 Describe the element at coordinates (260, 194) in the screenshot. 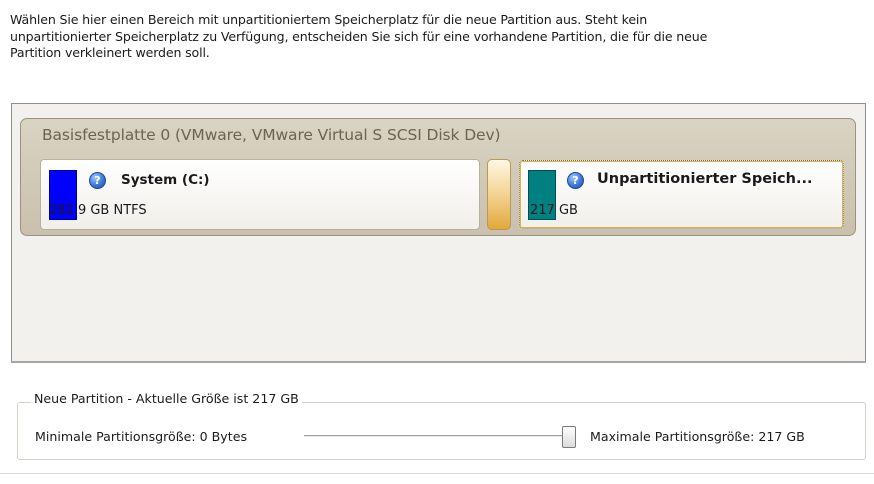

I see `partition-system-c` at that location.